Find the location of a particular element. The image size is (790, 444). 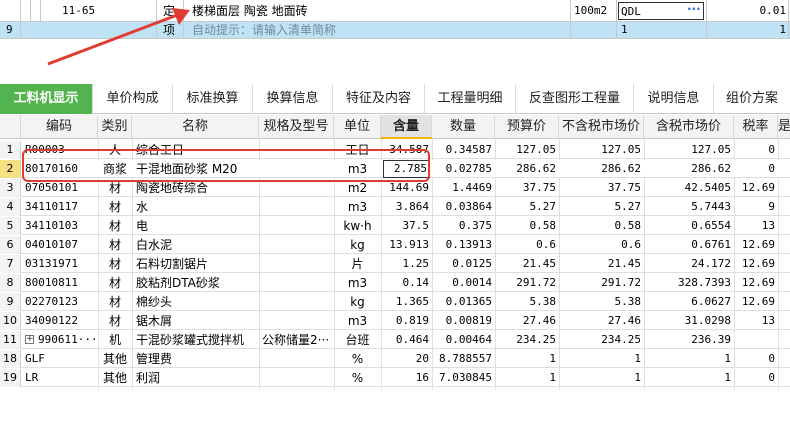

col-content: 含量 is located at coordinates (406, 127).